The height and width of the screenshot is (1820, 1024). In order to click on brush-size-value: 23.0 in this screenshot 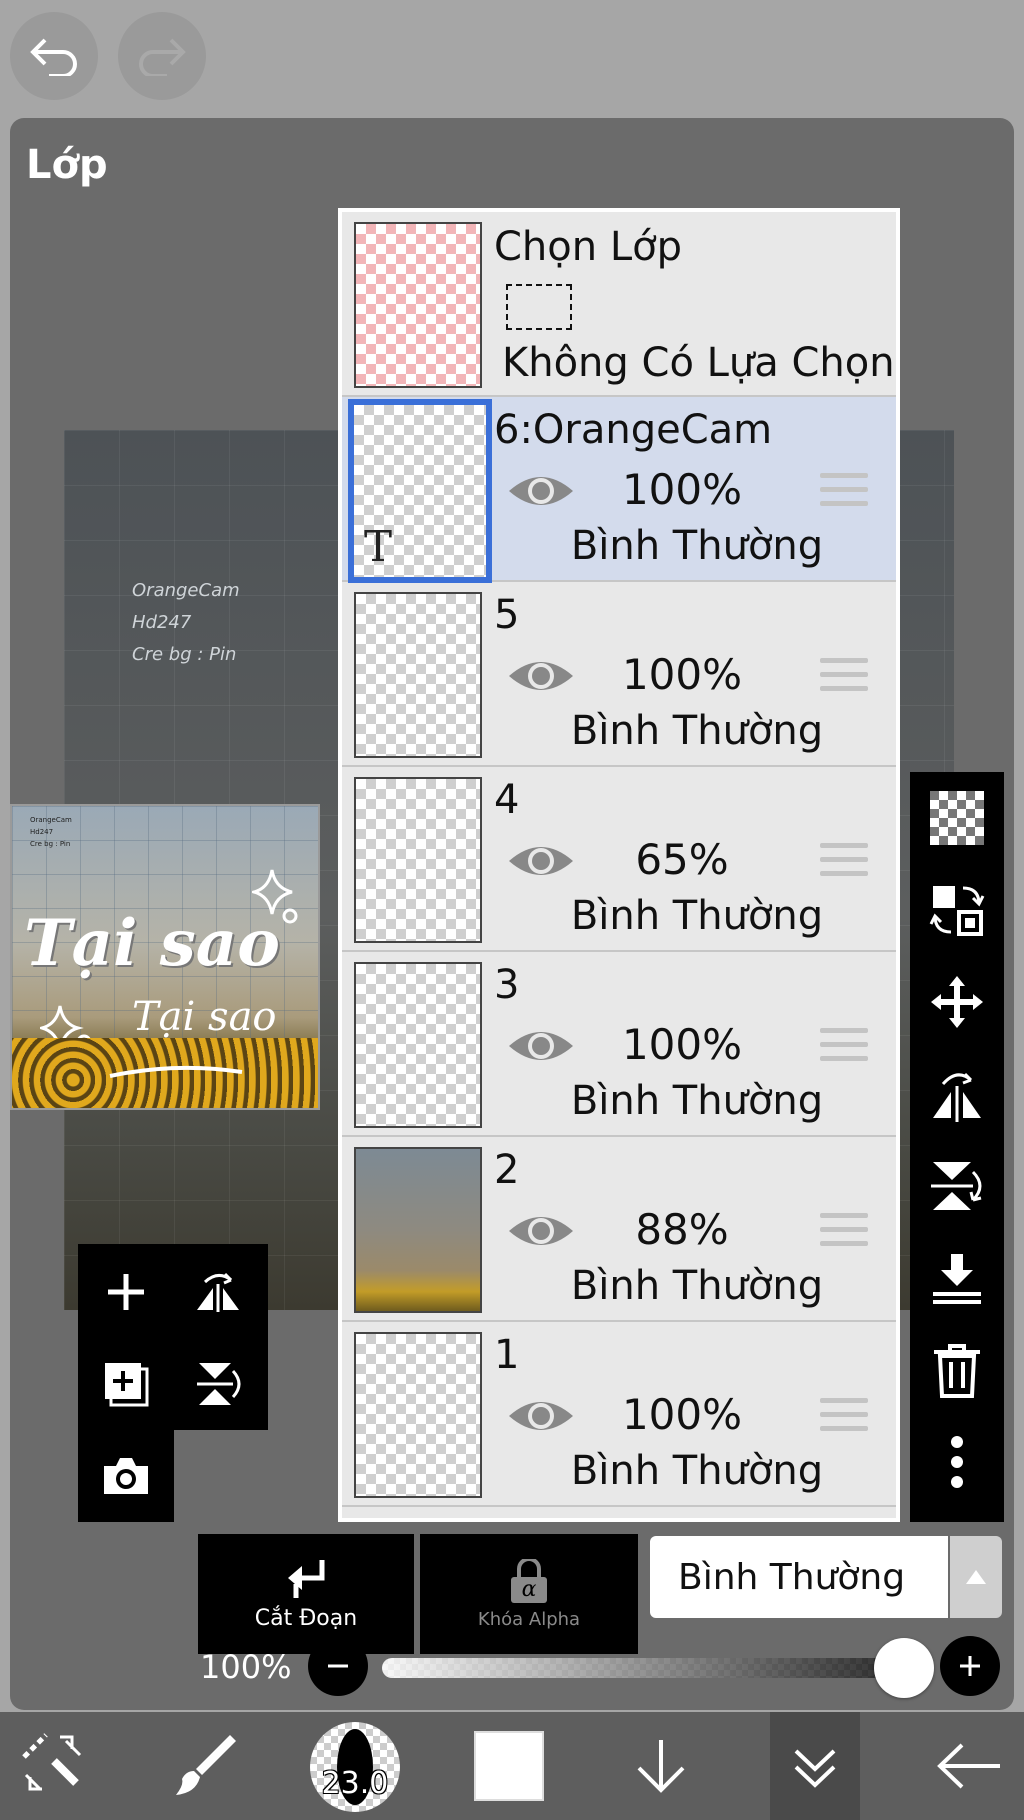, I will do `click(355, 1783)`.